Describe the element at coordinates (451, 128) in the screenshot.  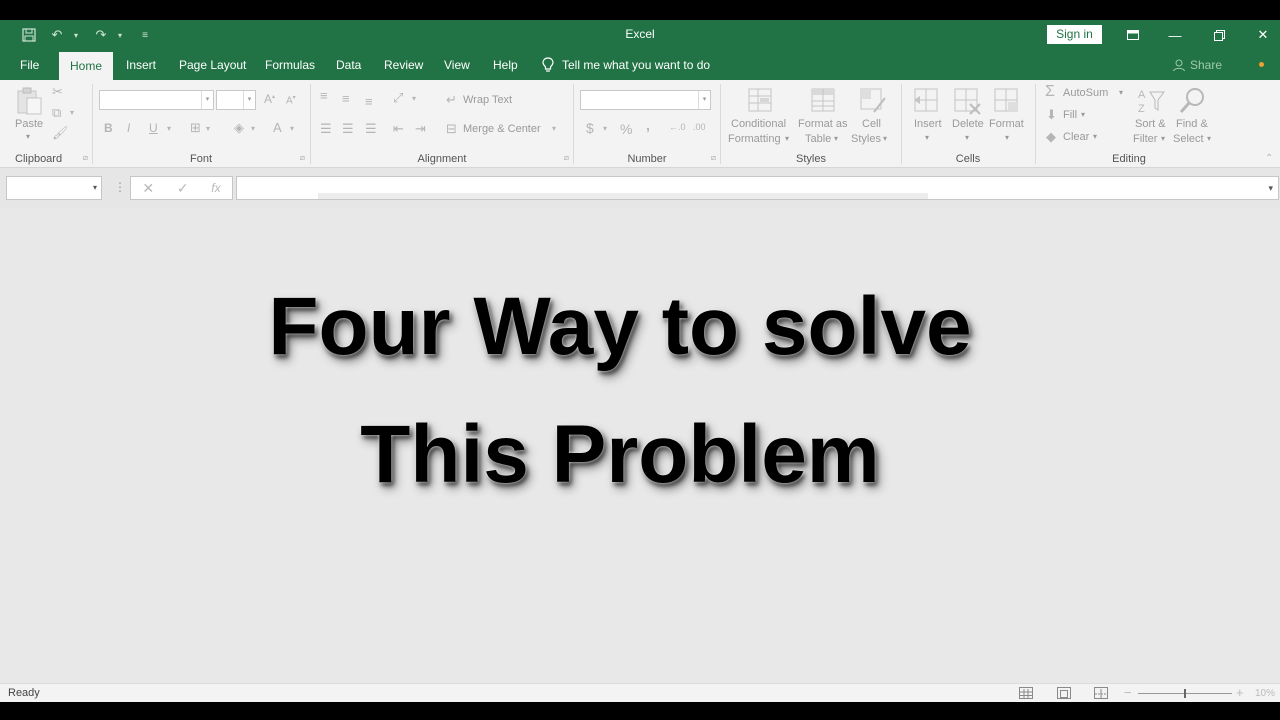
I see `merge-center-icon: ⊟` at that location.